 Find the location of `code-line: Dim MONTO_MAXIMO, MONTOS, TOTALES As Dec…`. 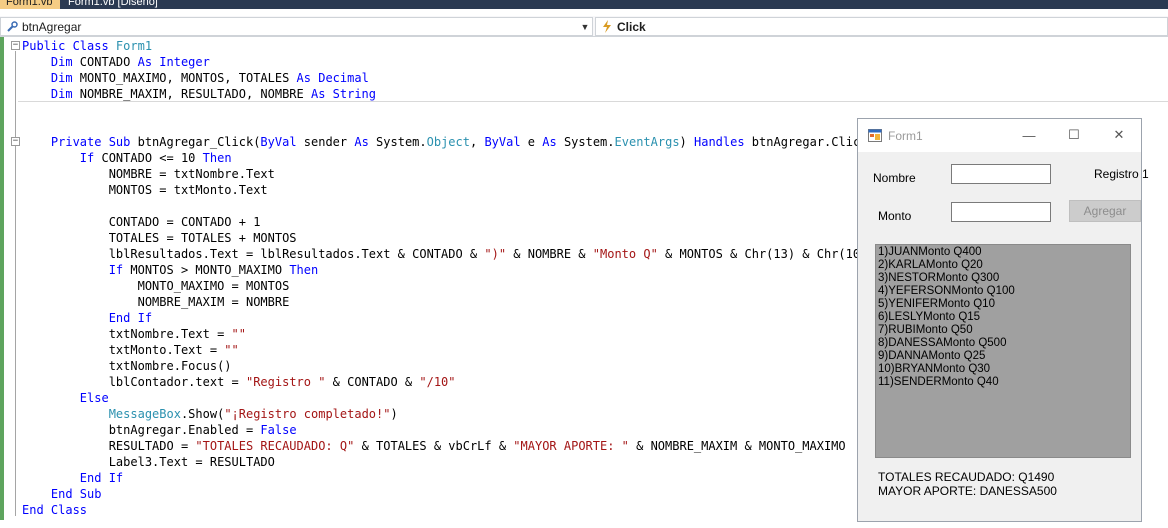

code-line: Dim MONTO_MAXIMO, MONTOS, TOTALES As Dec… is located at coordinates (195, 78).